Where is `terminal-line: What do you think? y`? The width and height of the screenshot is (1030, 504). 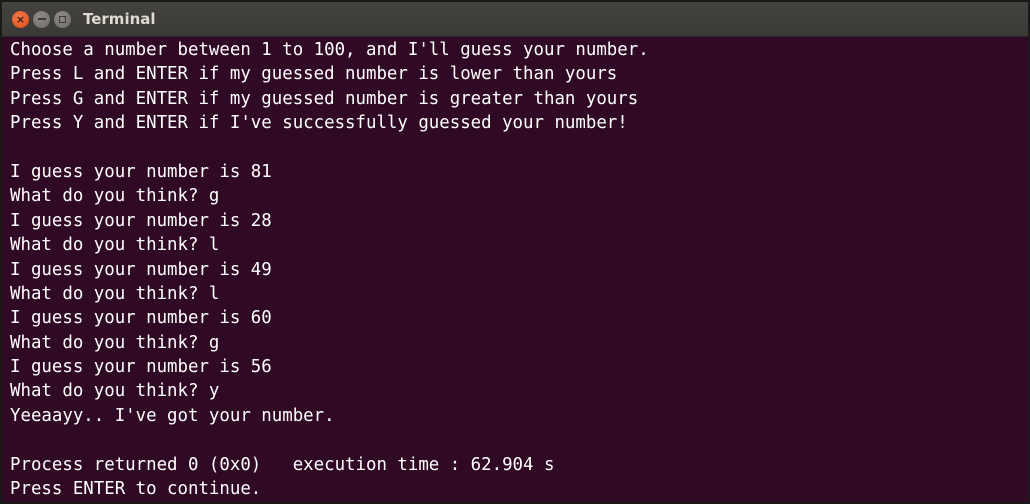
terminal-line: What do you think? y is located at coordinates (115, 391).